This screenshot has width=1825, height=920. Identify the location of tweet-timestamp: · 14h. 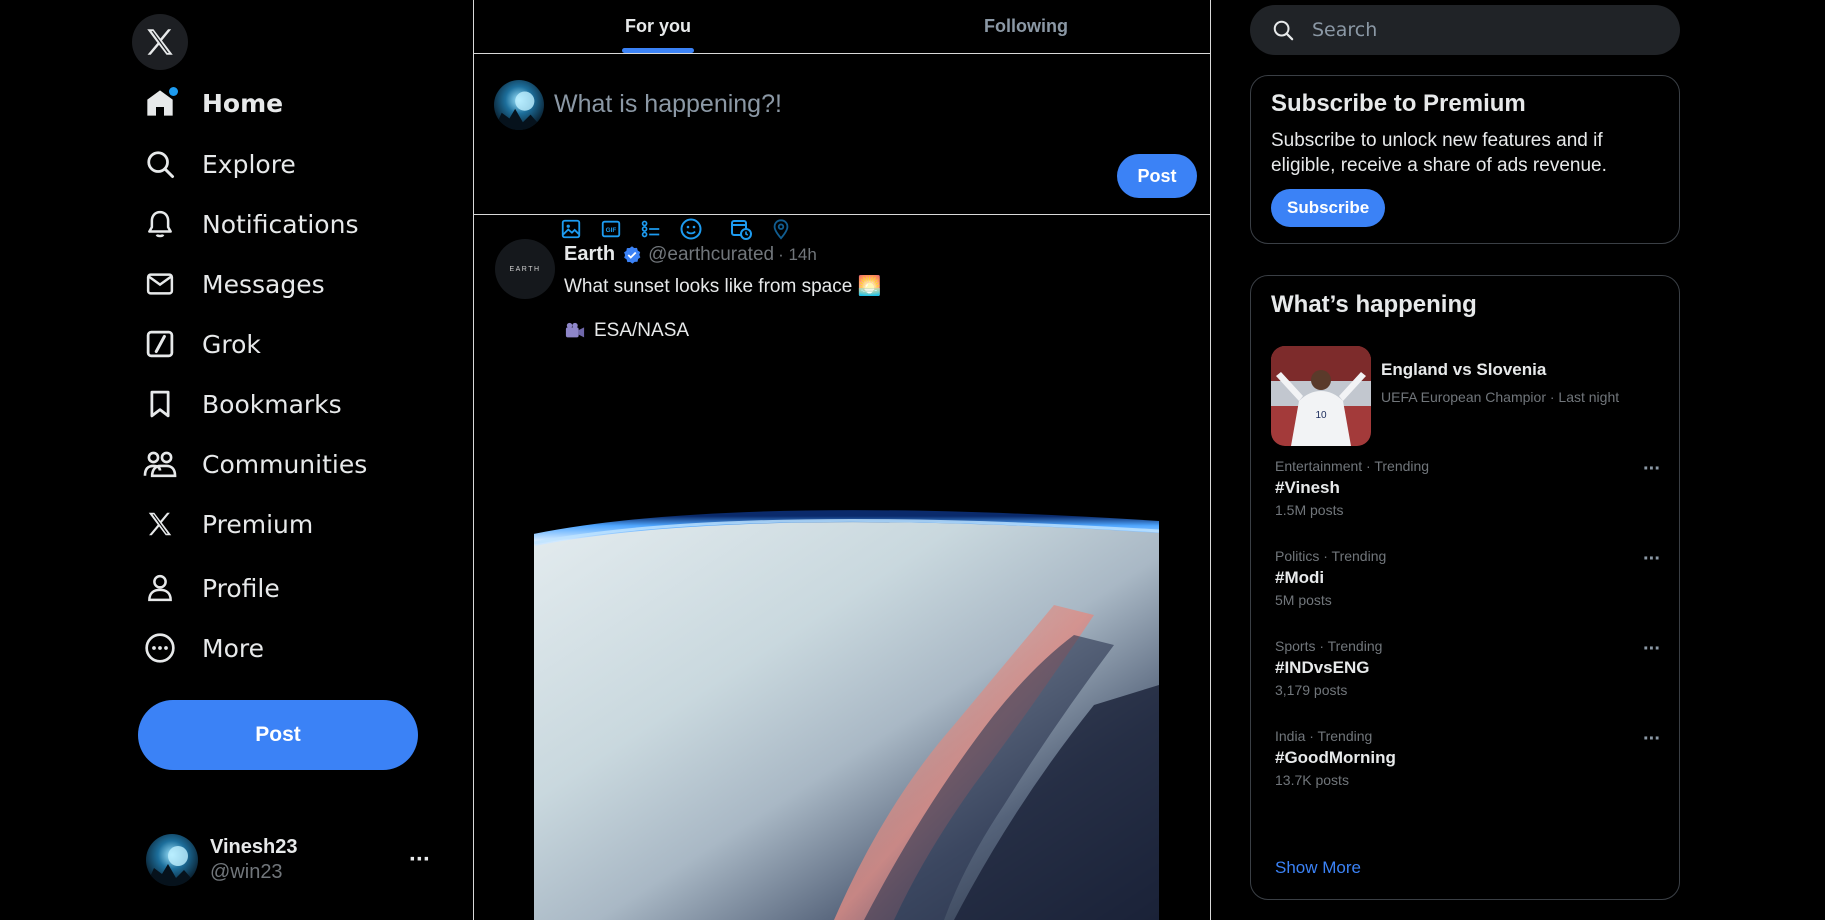
(797, 255).